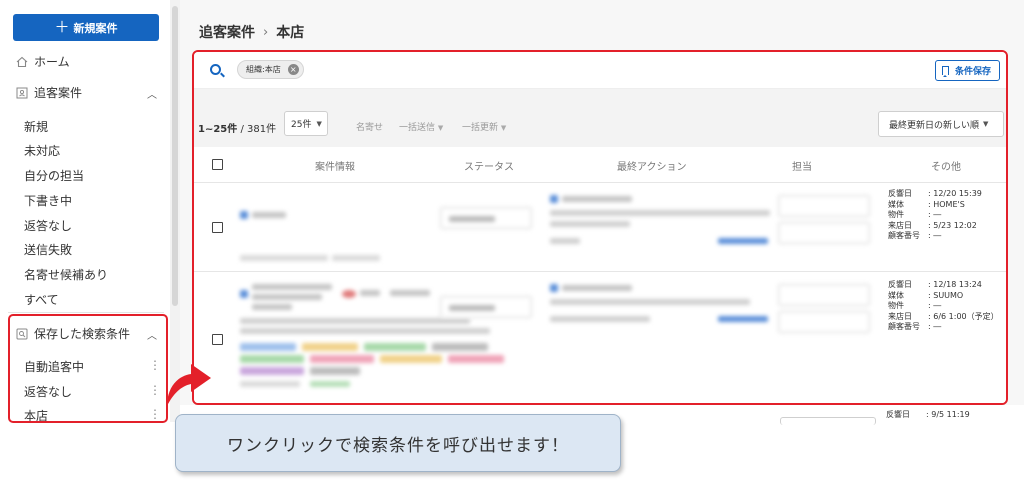 This screenshot has width=1024, height=482. I want to click on other-line: 物件: ―, so click(943, 306).